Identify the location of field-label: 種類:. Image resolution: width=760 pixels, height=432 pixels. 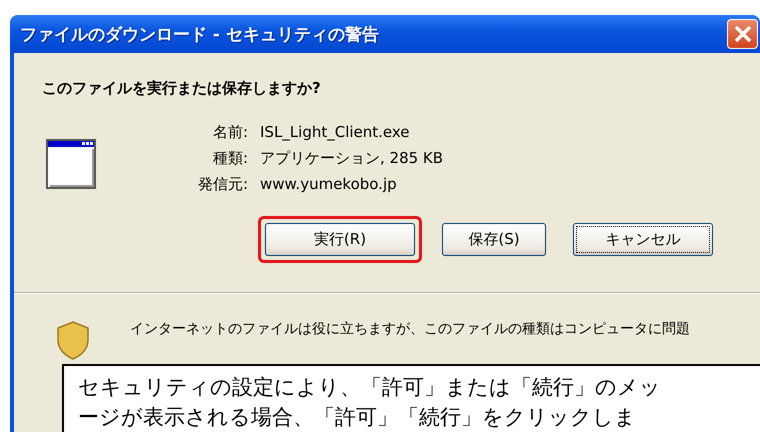
(230, 158).